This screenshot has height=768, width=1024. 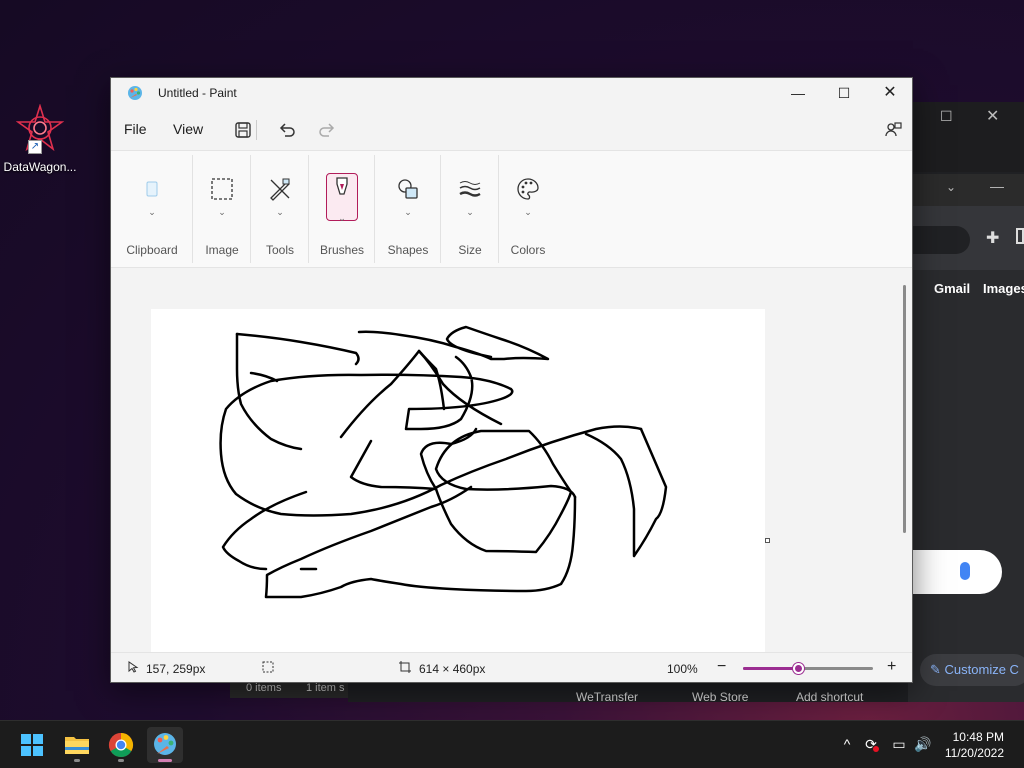 What do you see at coordinates (981, 669) in the screenshot?
I see `customize-label: Customize C` at bounding box center [981, 669].